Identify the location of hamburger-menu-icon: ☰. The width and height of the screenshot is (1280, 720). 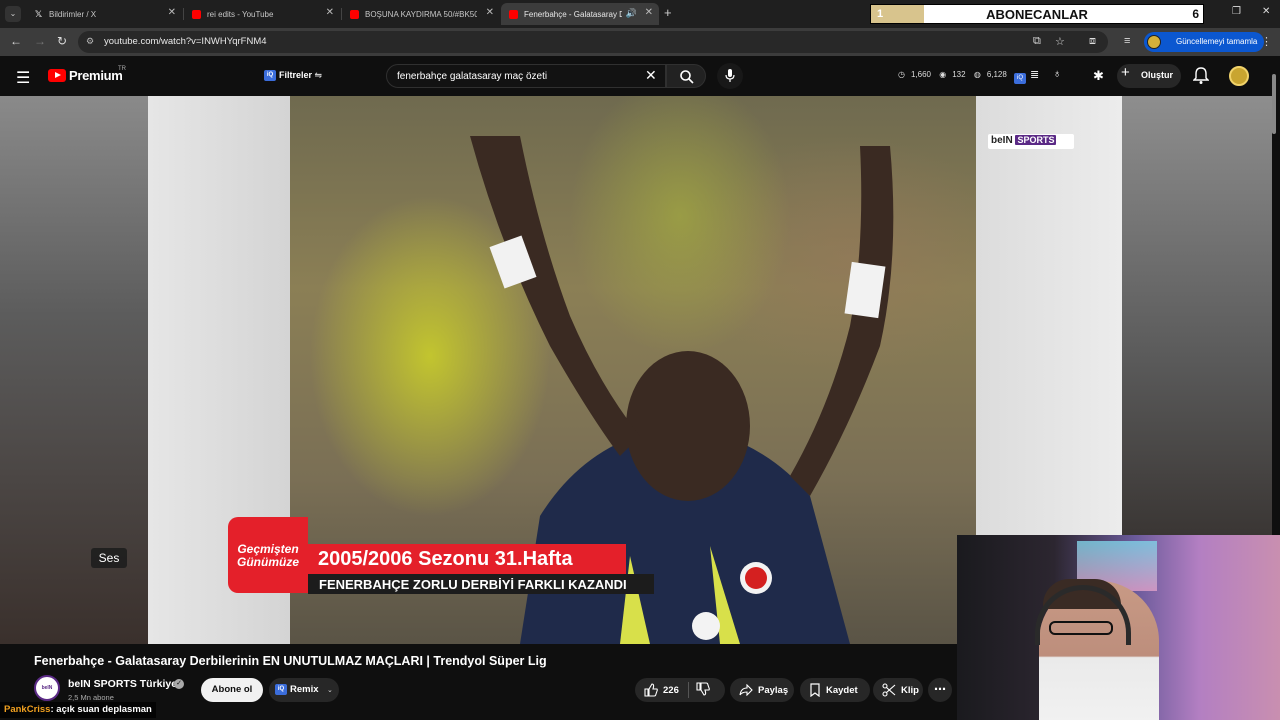
(23, 78).